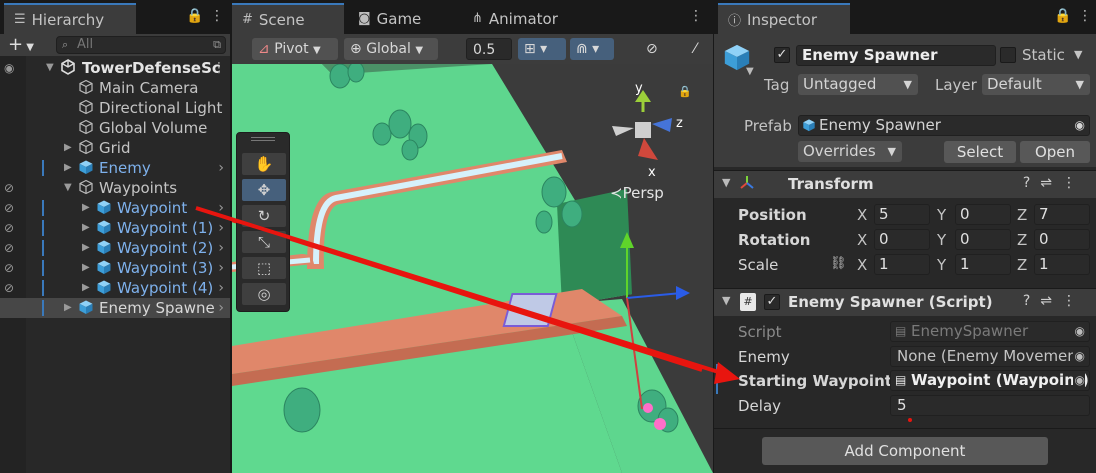 The width and height of the screenshot is (1096, 473). What do you see at coordinates (288, 18) in the screenshot?
I see `tab-scene: # Scene` at bounding box center [288, 18].